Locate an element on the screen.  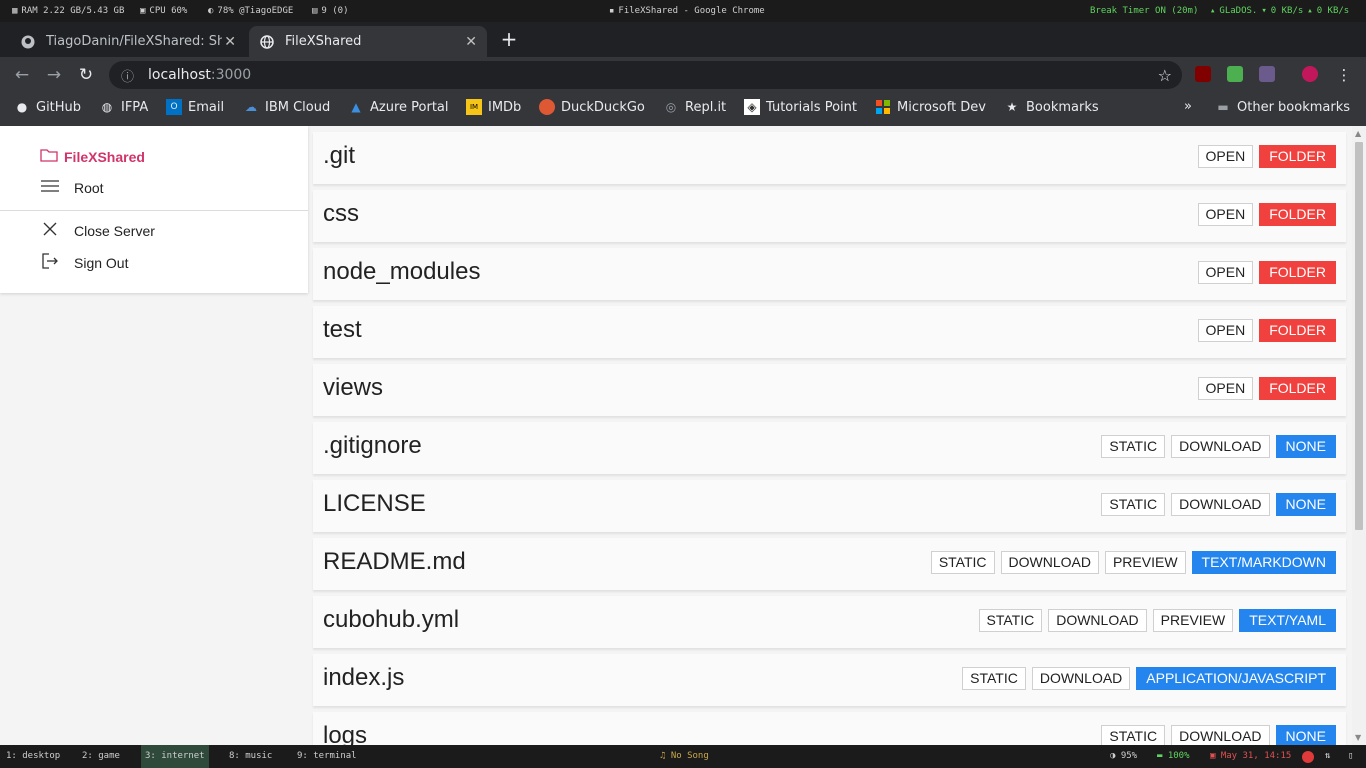
menu-kebab-icon: ⋮ is located at coordinates (1344, 75).